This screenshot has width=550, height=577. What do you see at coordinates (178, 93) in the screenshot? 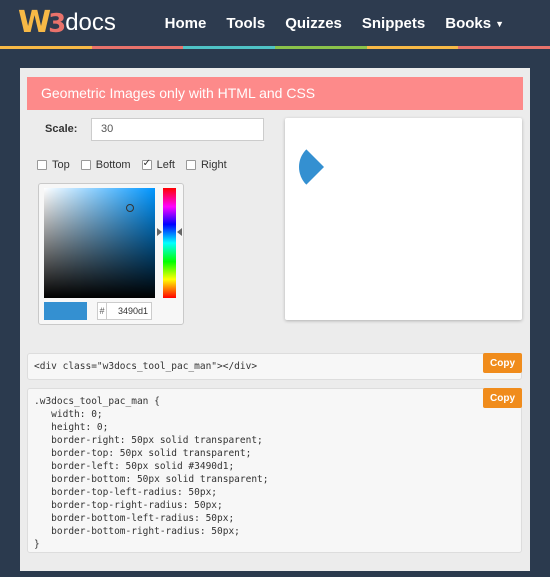
I see `tool-title: Geometric Images only with HTML and CSS` at bounding box center [178, 93].